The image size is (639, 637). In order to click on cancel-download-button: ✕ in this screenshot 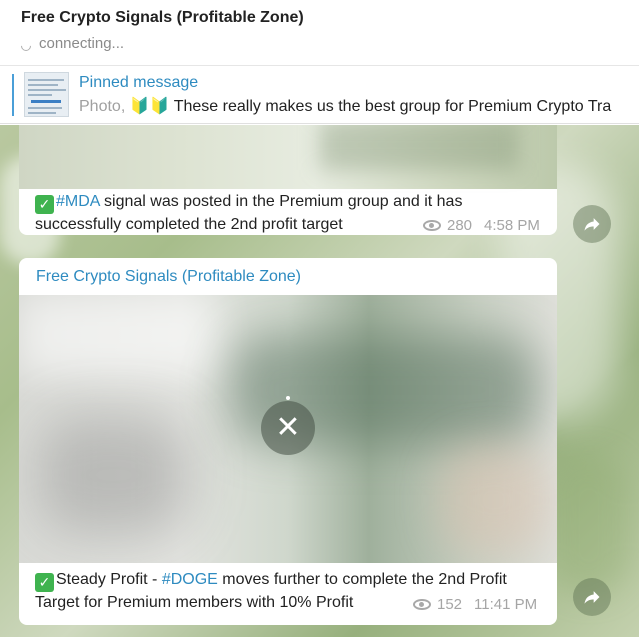, I will do `click(288, 425)`.